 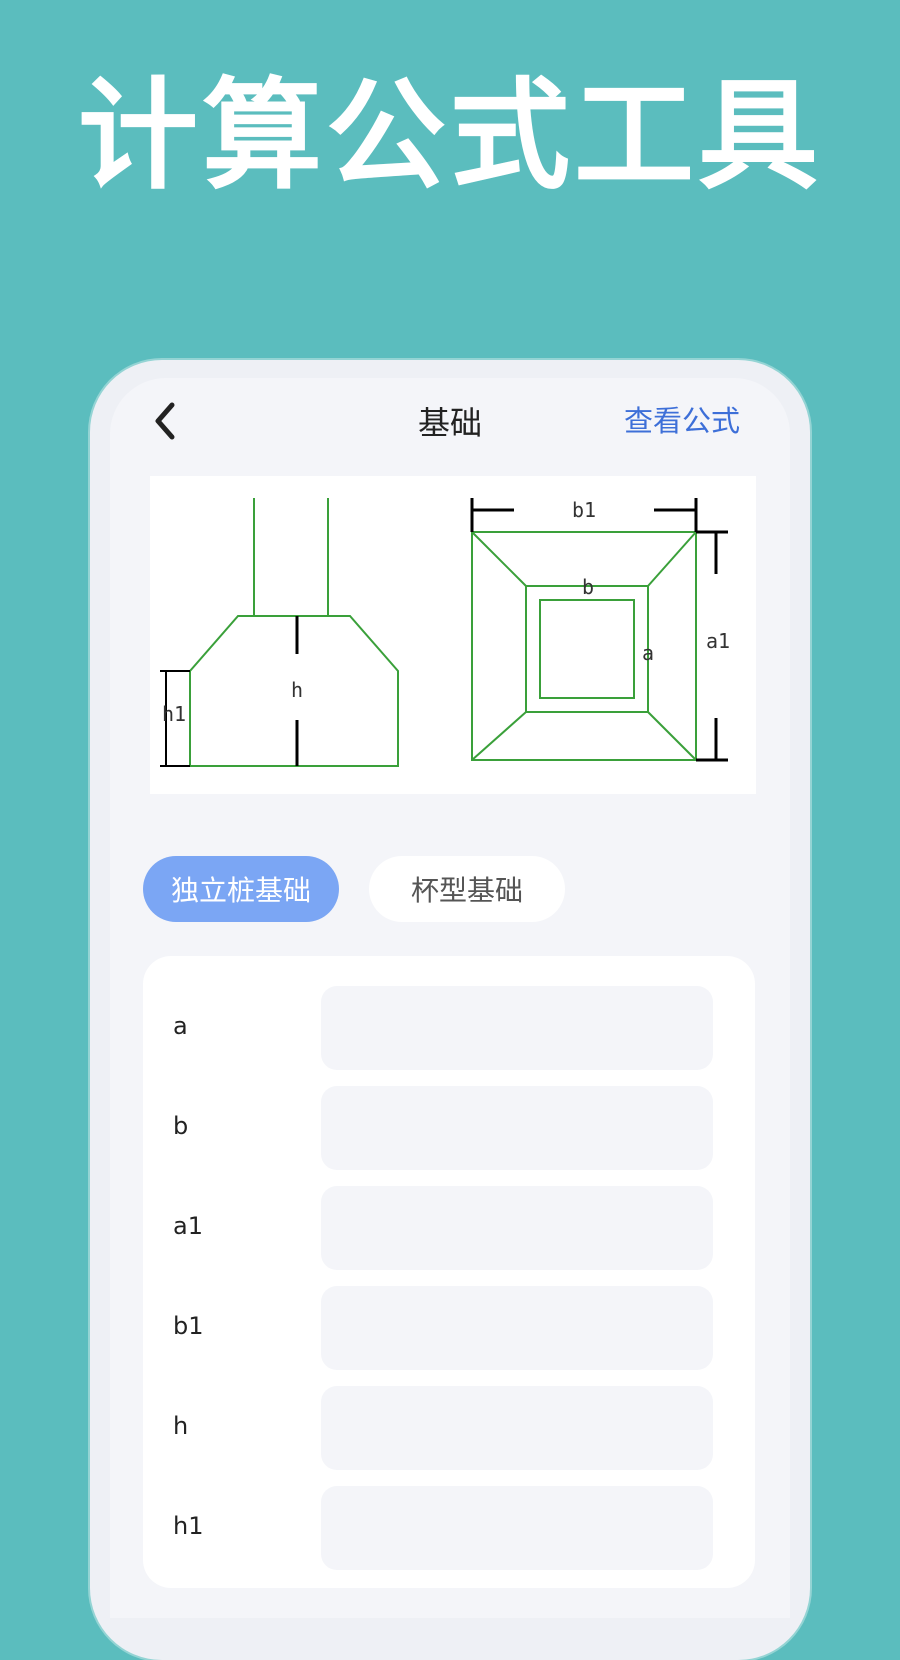 I want to click on tab-isolated-pile-foundation: 独立桩基础, so click(x=241, y=889).